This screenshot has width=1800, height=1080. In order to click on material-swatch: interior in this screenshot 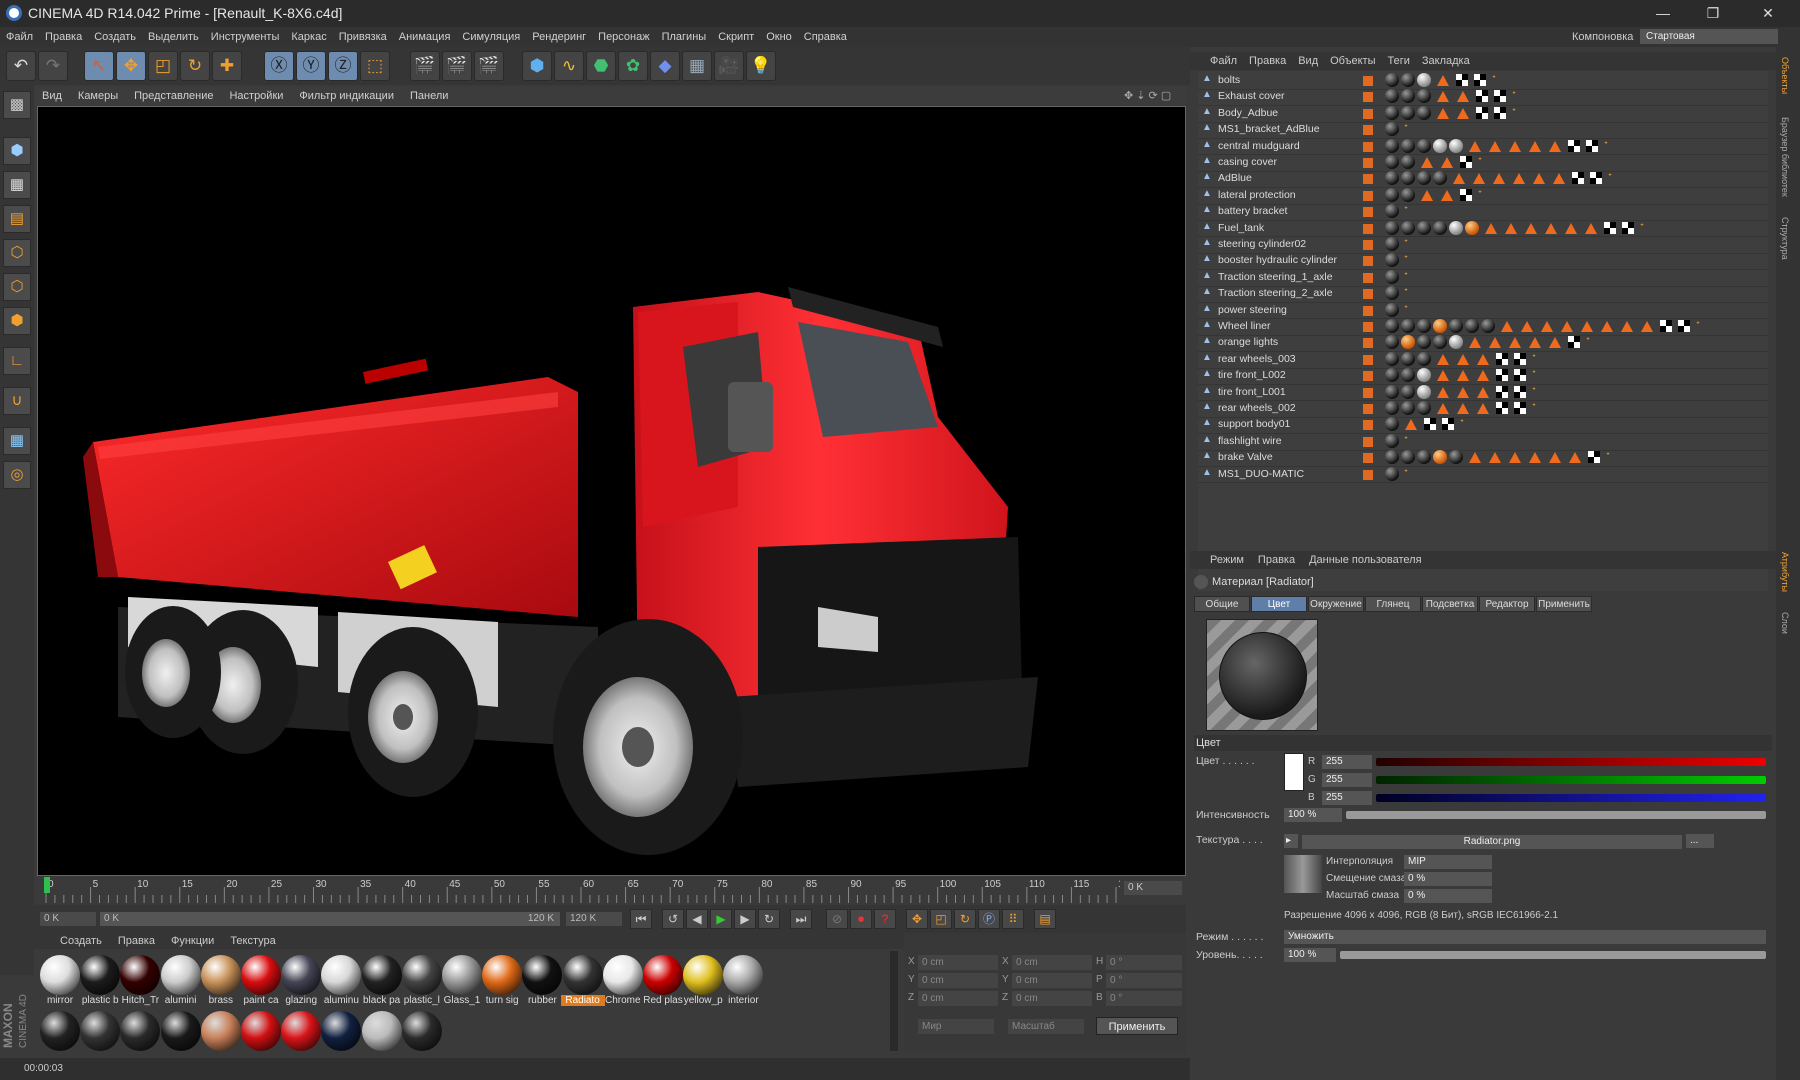, I will do `click(743, 981)`.